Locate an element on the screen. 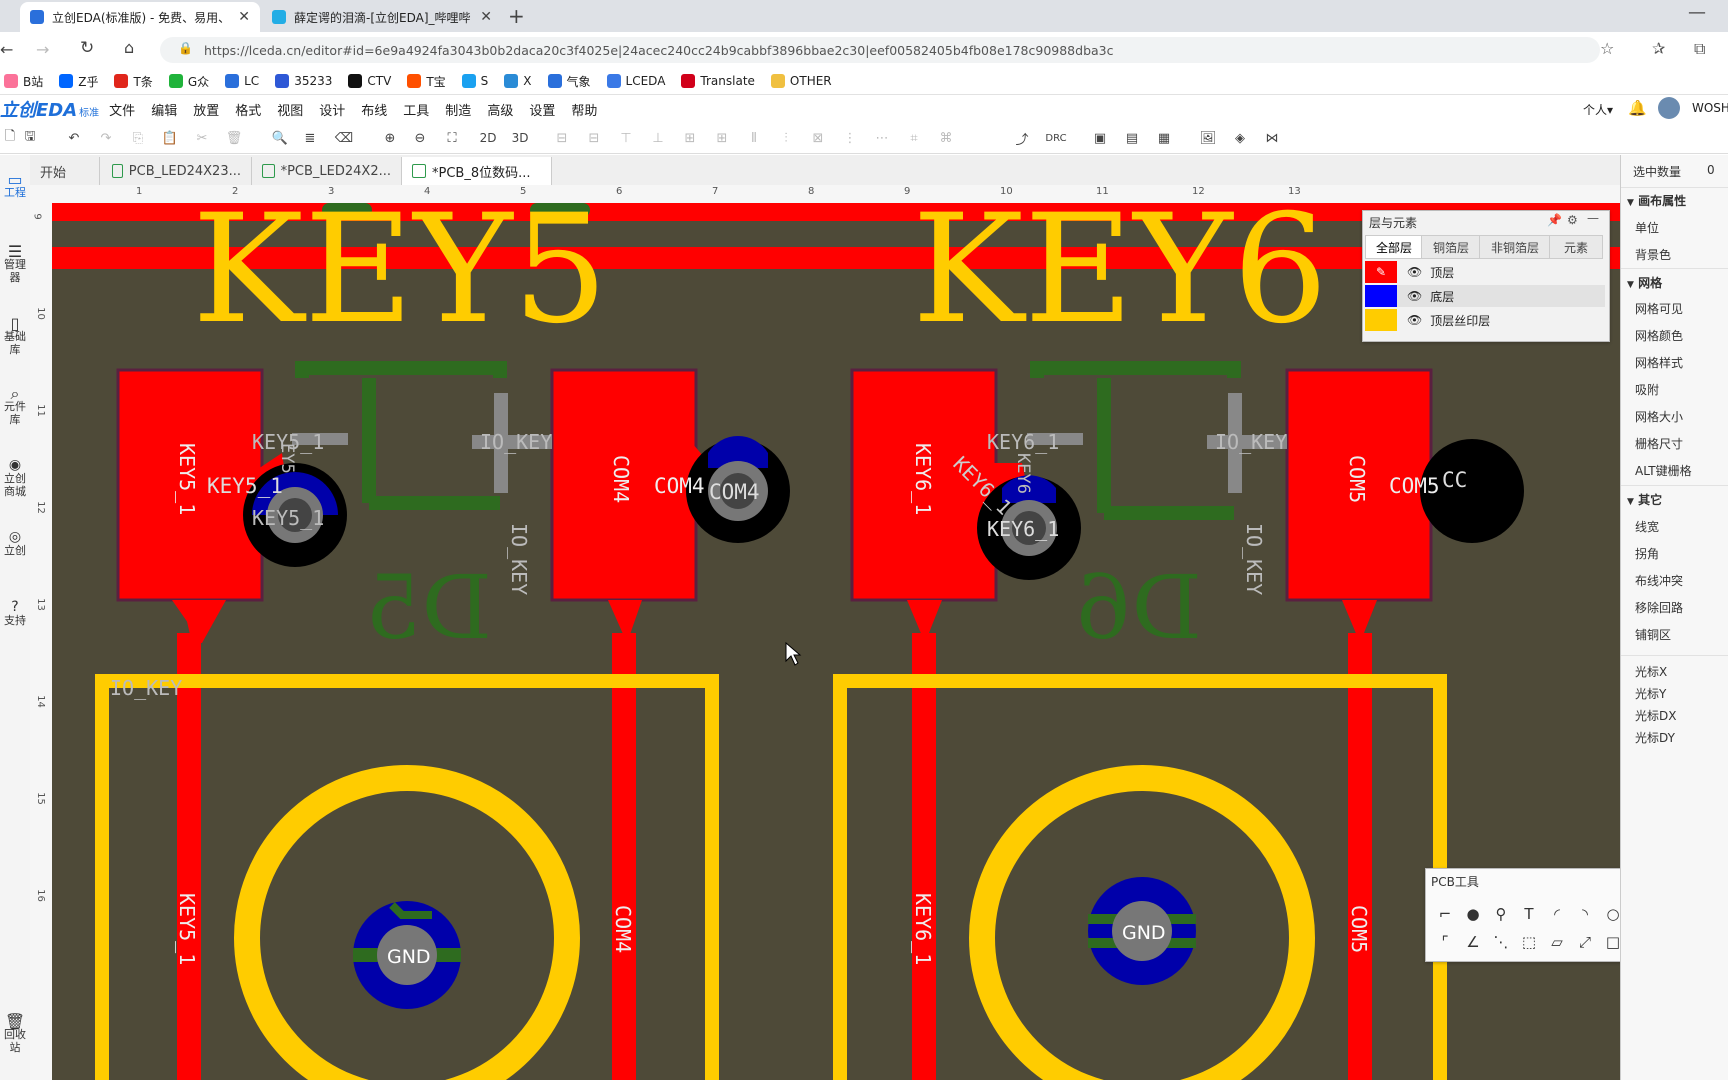  layer-row-top-silk: 👁 顶层丝印层 is located at coordinates (1485, 320).